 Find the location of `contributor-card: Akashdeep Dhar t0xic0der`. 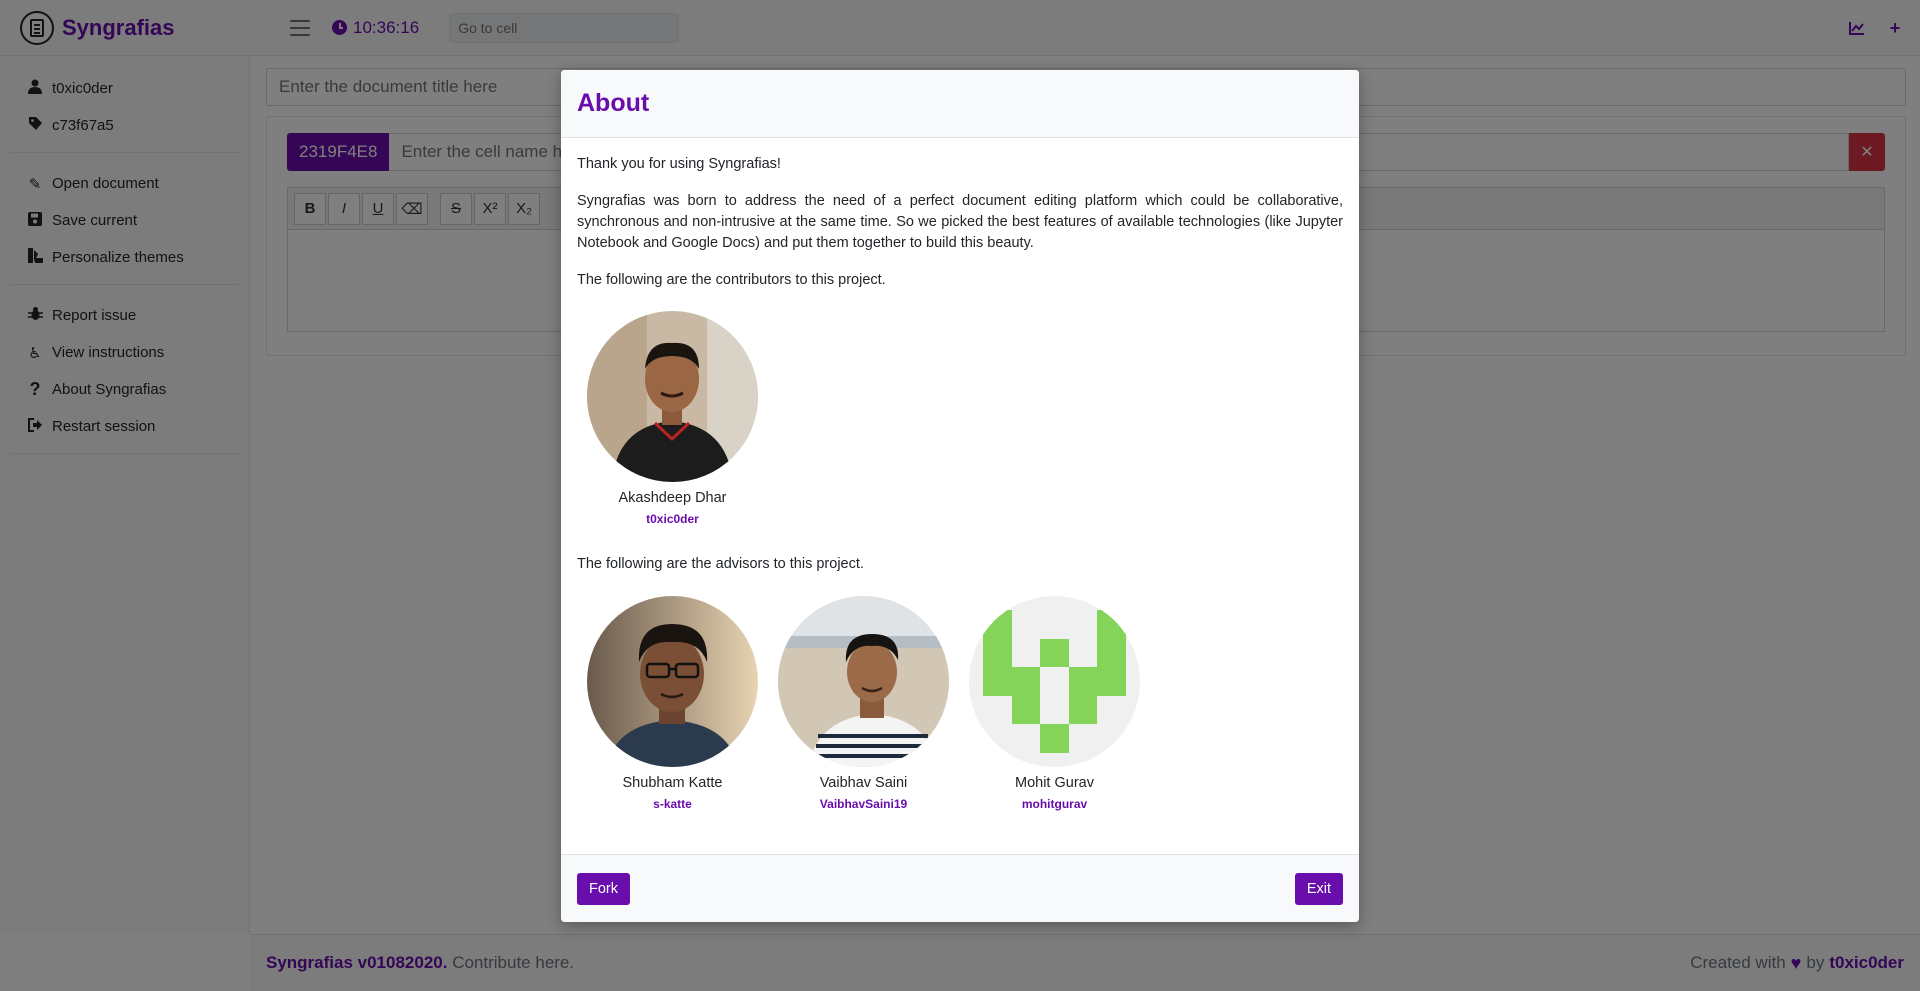

contributor-card: Akashdeep Dhar t0xic0der is located at coordinates (672, 419).